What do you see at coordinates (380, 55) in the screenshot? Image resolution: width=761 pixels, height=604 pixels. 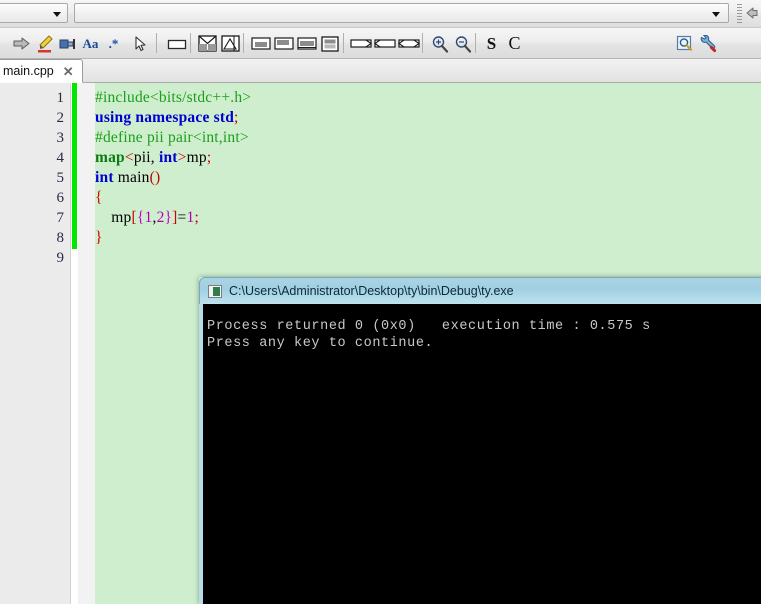 I see `main-toolbar: Aa .* S C` at bounding box center [380, 55].